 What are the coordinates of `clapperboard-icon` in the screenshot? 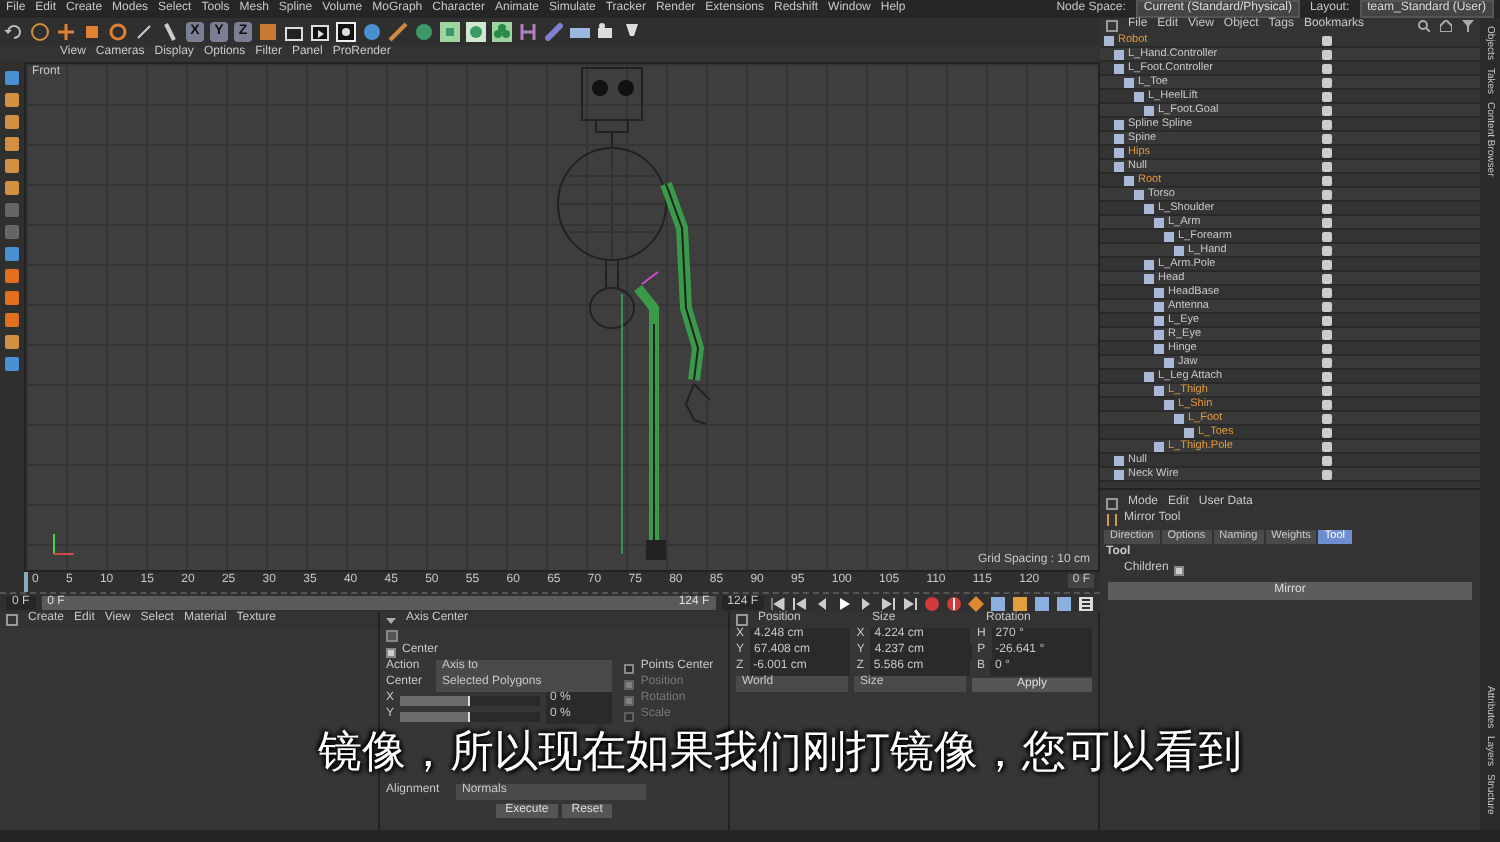 It's located at (294, 32).